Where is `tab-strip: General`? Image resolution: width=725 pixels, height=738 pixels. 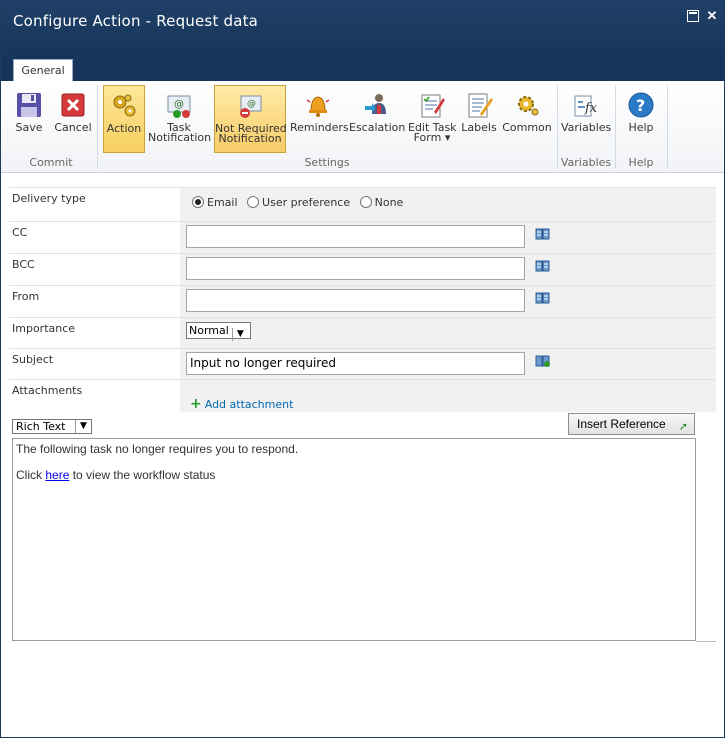
tab-strip: General is located at coordinates (362, 69).